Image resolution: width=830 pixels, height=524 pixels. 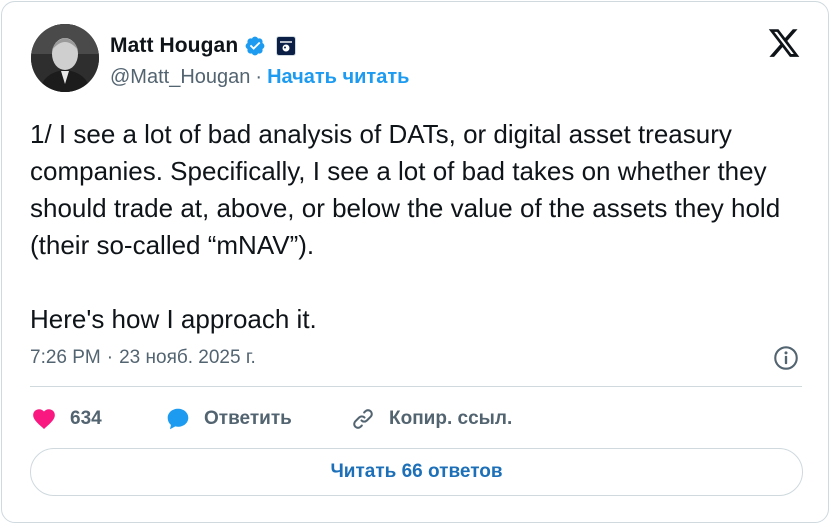 I want to click on action-bar: 634 Ответить Копир. ссыл., so click(x=271, y=419).